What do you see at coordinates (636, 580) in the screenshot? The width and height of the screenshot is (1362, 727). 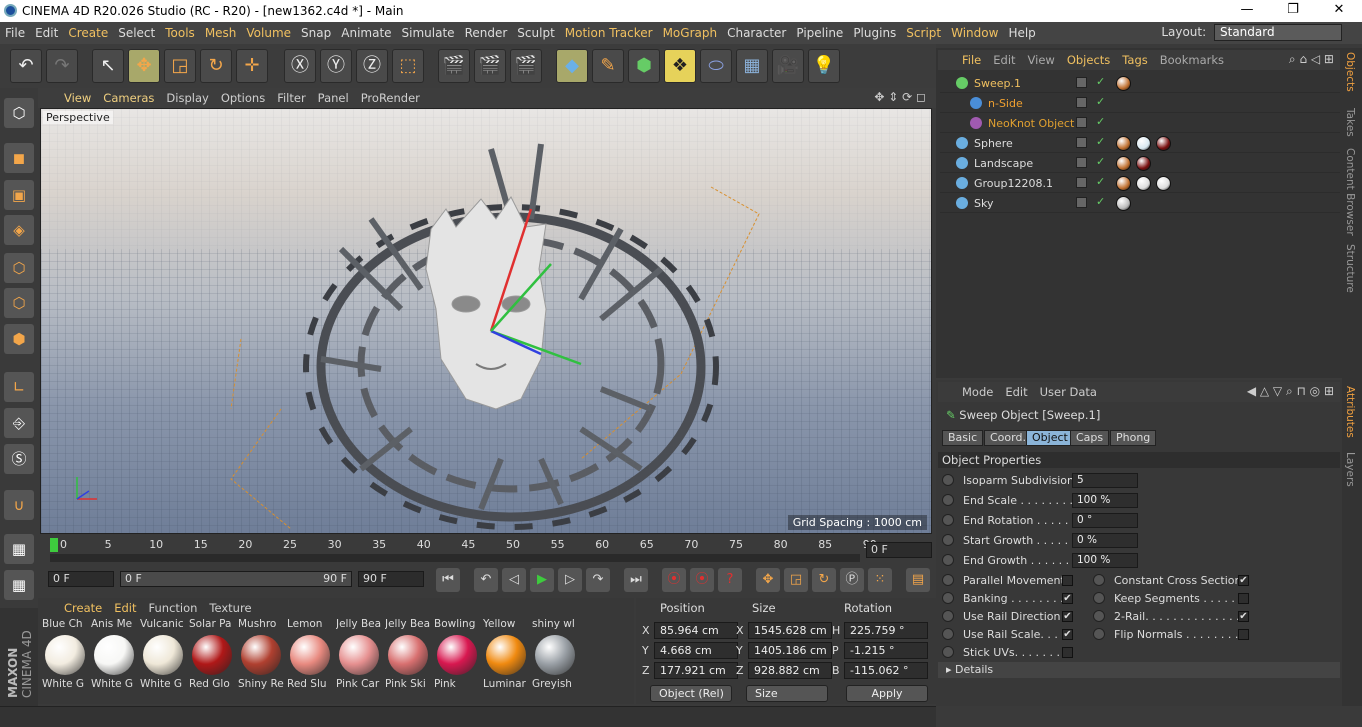 I see `go-to-end-icon: ⏭` at bounding box center [636, 580].